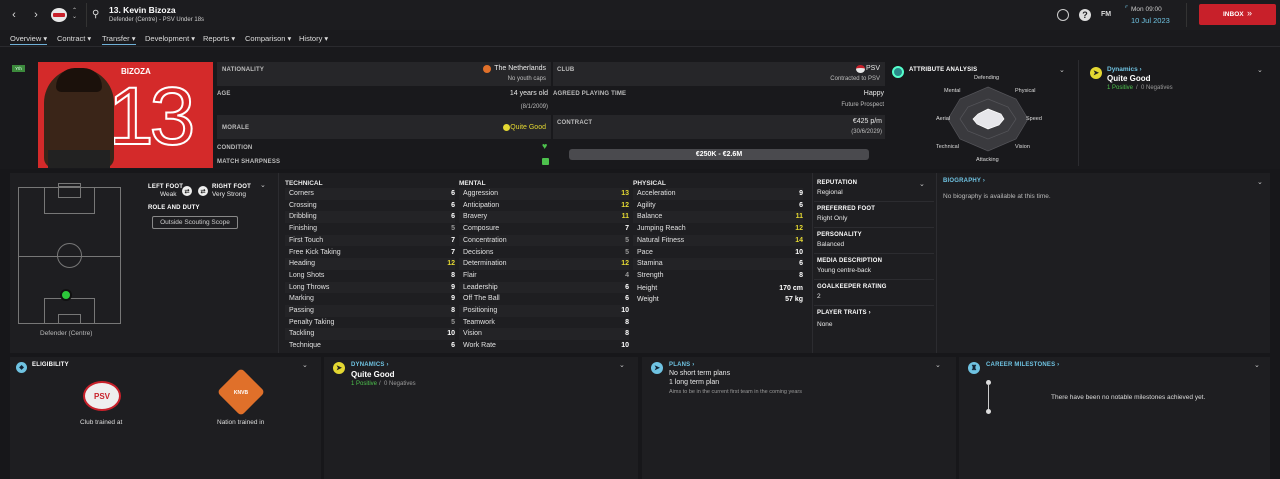  Describe the element at coordinates (627, 287) in the screenshot. I see `attribute-value: 6` at that location.